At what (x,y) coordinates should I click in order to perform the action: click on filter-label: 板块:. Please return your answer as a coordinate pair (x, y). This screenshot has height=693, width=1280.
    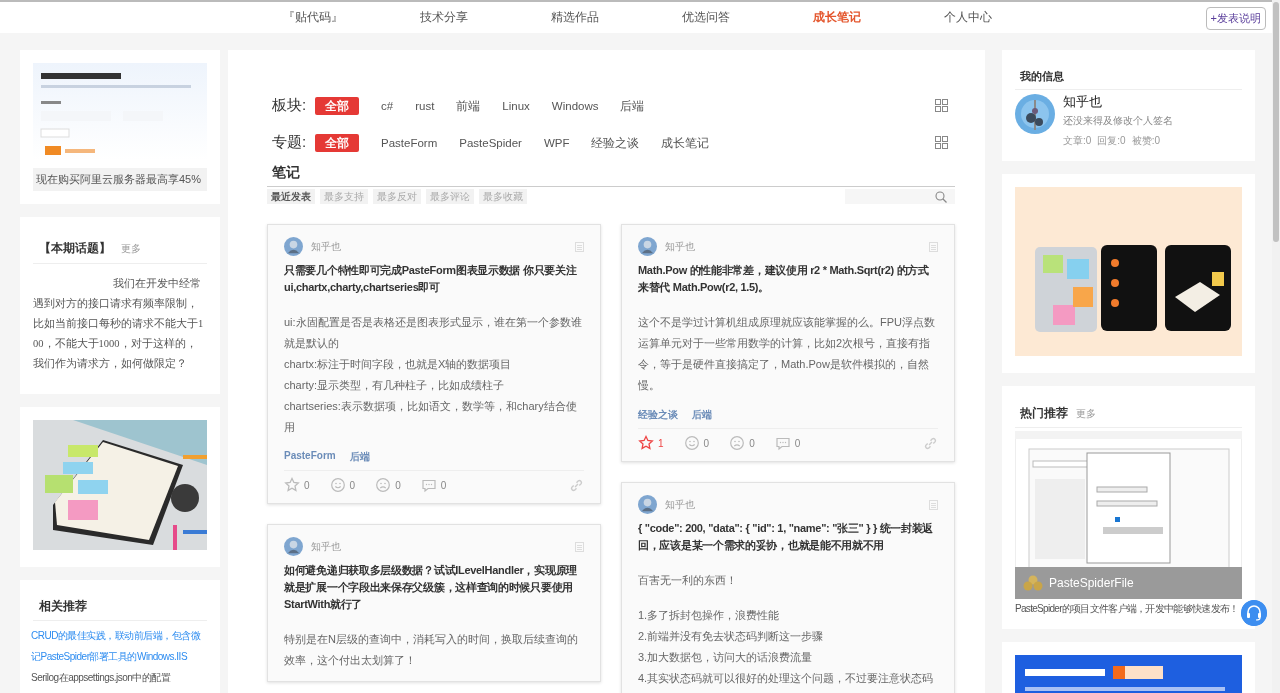
    Looking at the image, I should click on (290, 105).